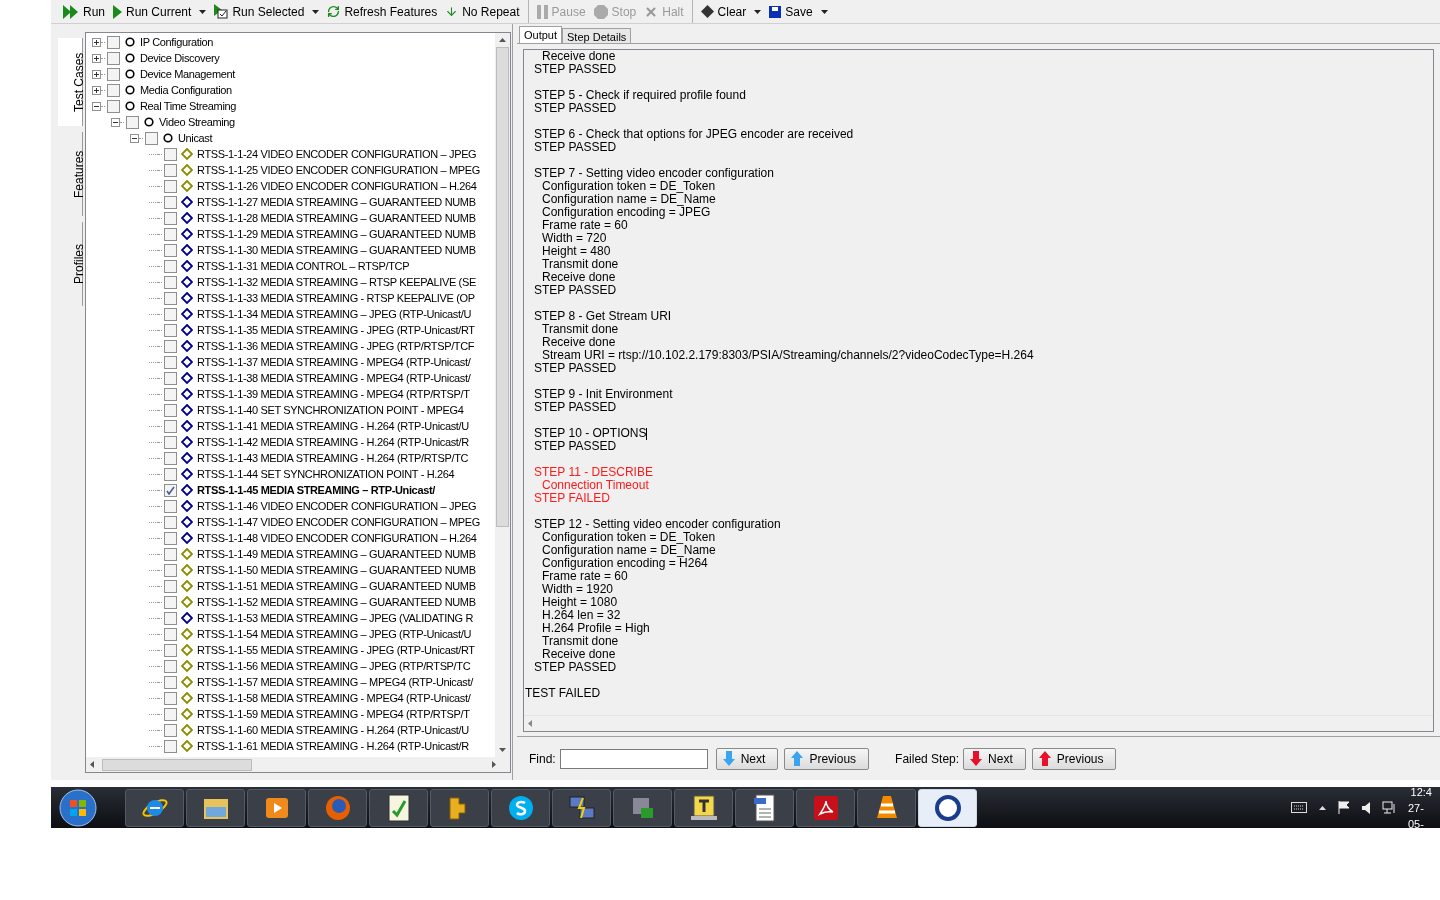 This screenshot has width=1440, height=900. What do you see at coordinates (336, 234) in the screenshot?
I see `tree-item: RTSS-1-1-29 MEDIA STREAMING – GUARANTEED NUMB` at bounding box center [336, 234].